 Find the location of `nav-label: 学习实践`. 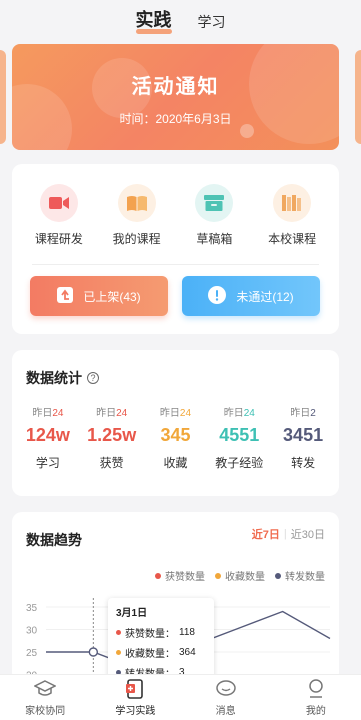

nav-label: 学习实践 is located at coordinates (135, 711).